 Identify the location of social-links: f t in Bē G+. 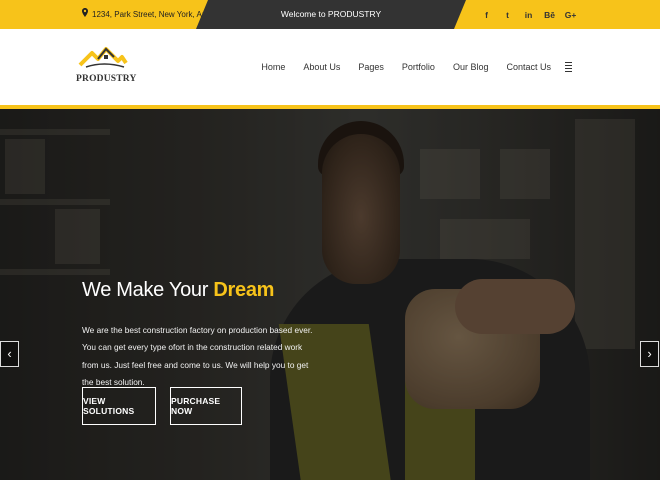
(528, 14).